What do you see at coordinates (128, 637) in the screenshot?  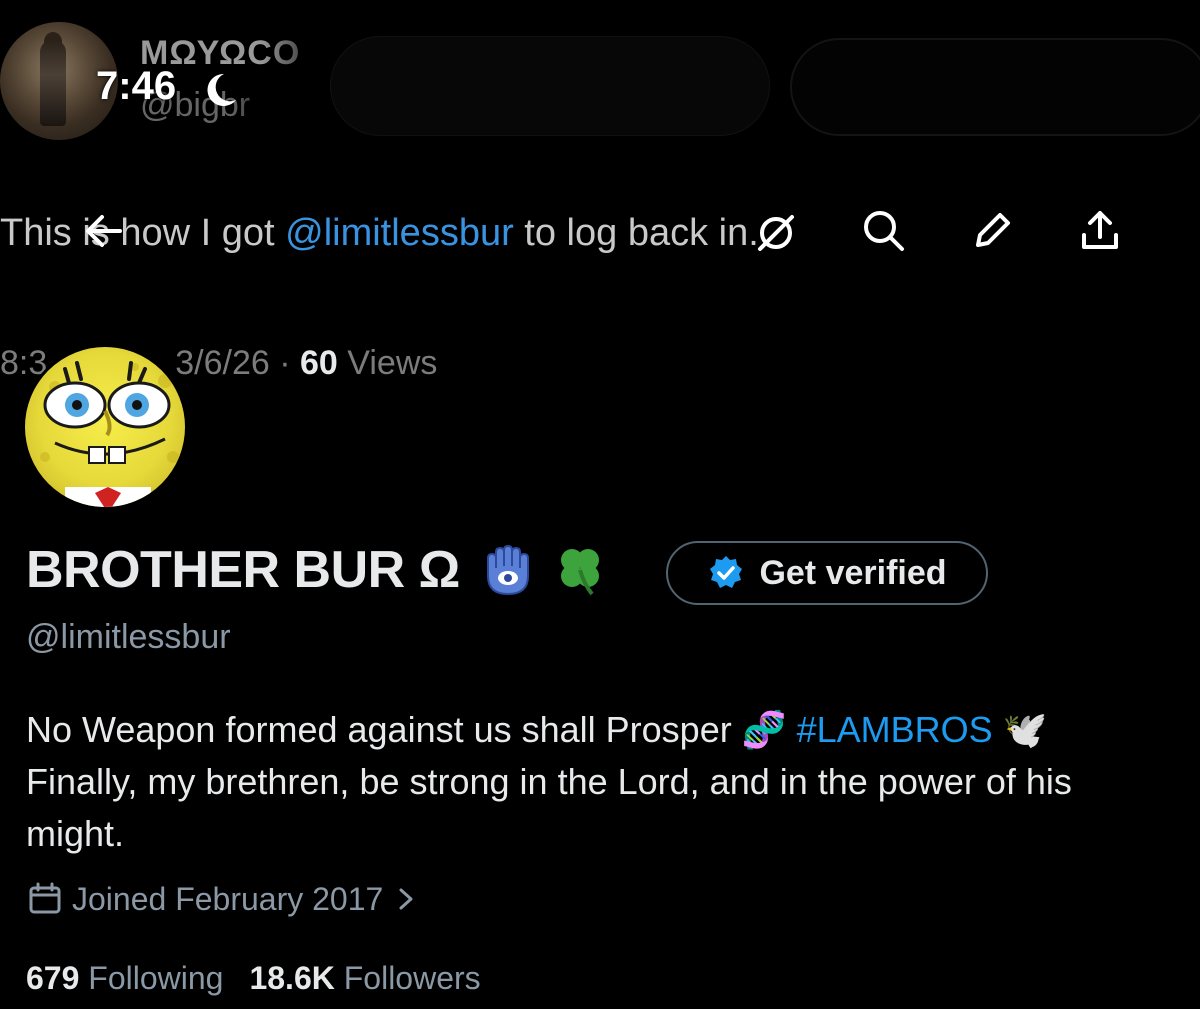 I see `profile-handle: @limitlessbur` at bounding box center [128, 637].